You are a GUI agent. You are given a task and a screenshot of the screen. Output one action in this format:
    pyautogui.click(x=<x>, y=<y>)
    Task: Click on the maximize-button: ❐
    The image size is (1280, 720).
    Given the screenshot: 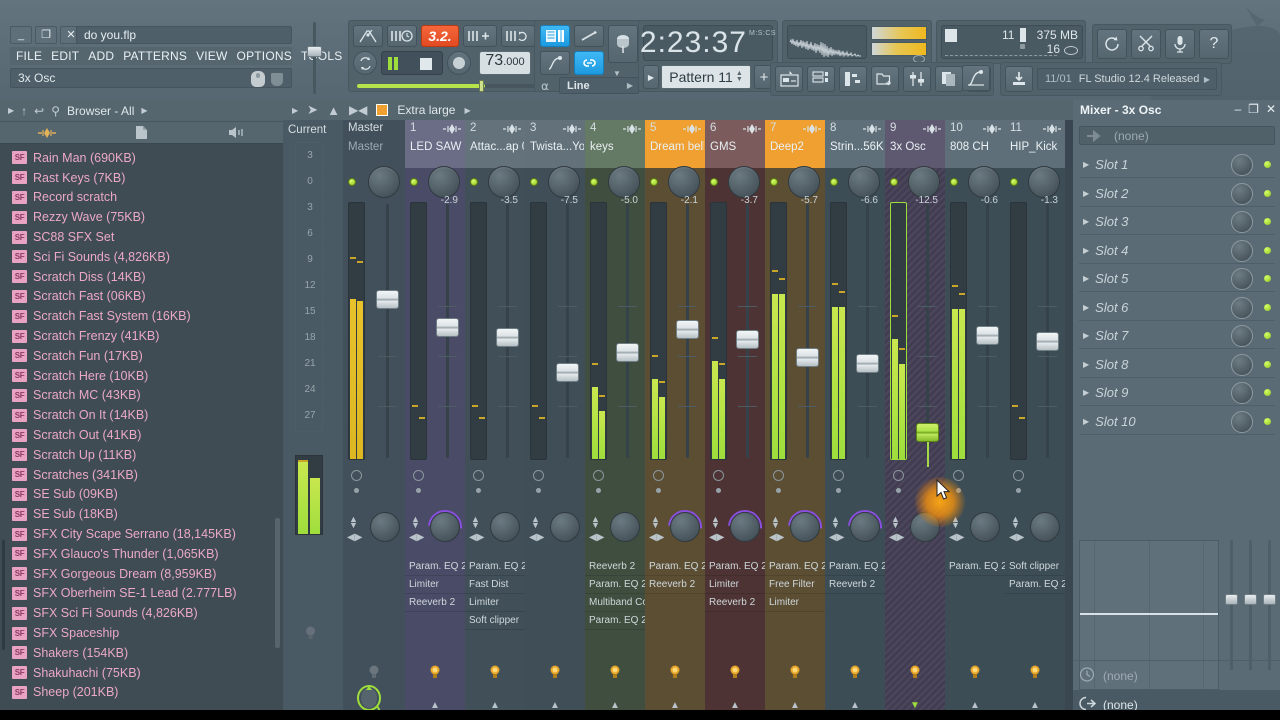 What is the action you would take?
    pyautogui.click(x=46, y=35)
    